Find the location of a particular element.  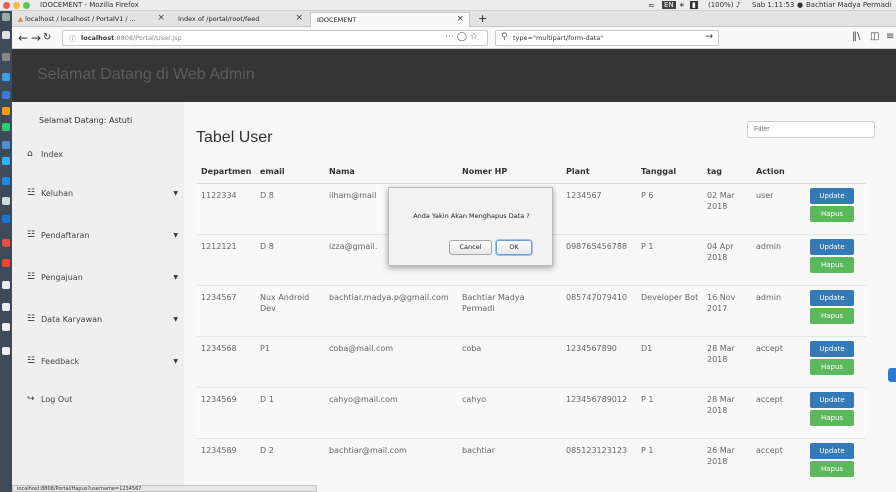

column-header: Tanggal is located at coordinates (670, 172).